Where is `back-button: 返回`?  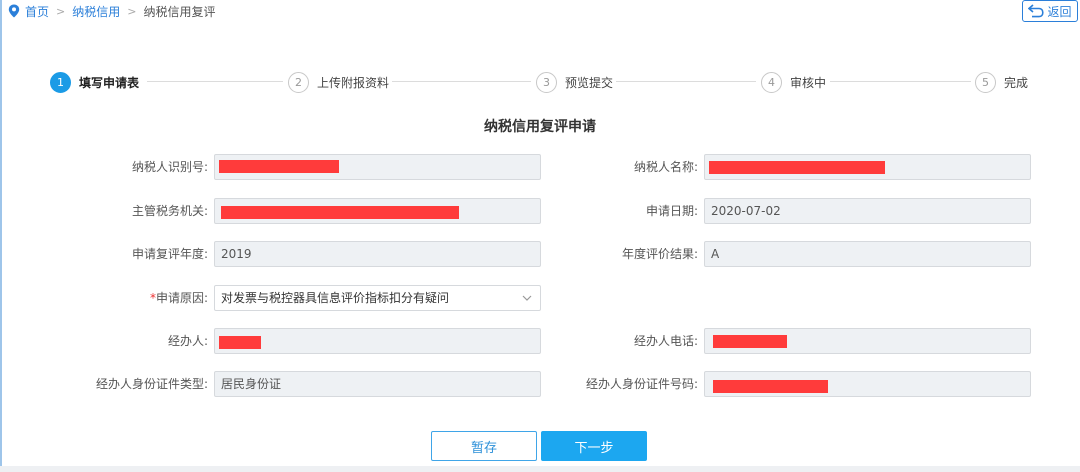 back-button: 返回 is located at coordinates (1050, 11).